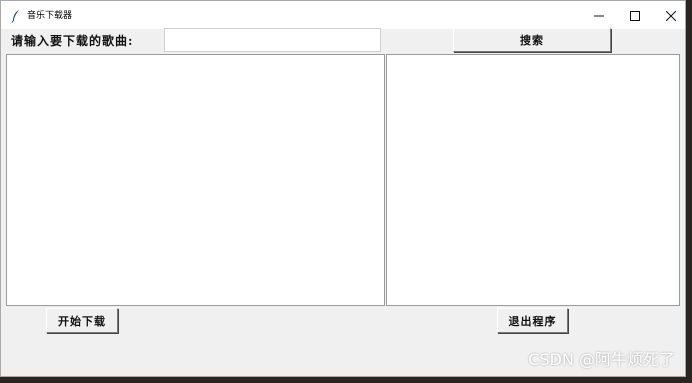  I want to click on csdn-watermark: CSDN @阿牛烦死了, so click(601, 359).